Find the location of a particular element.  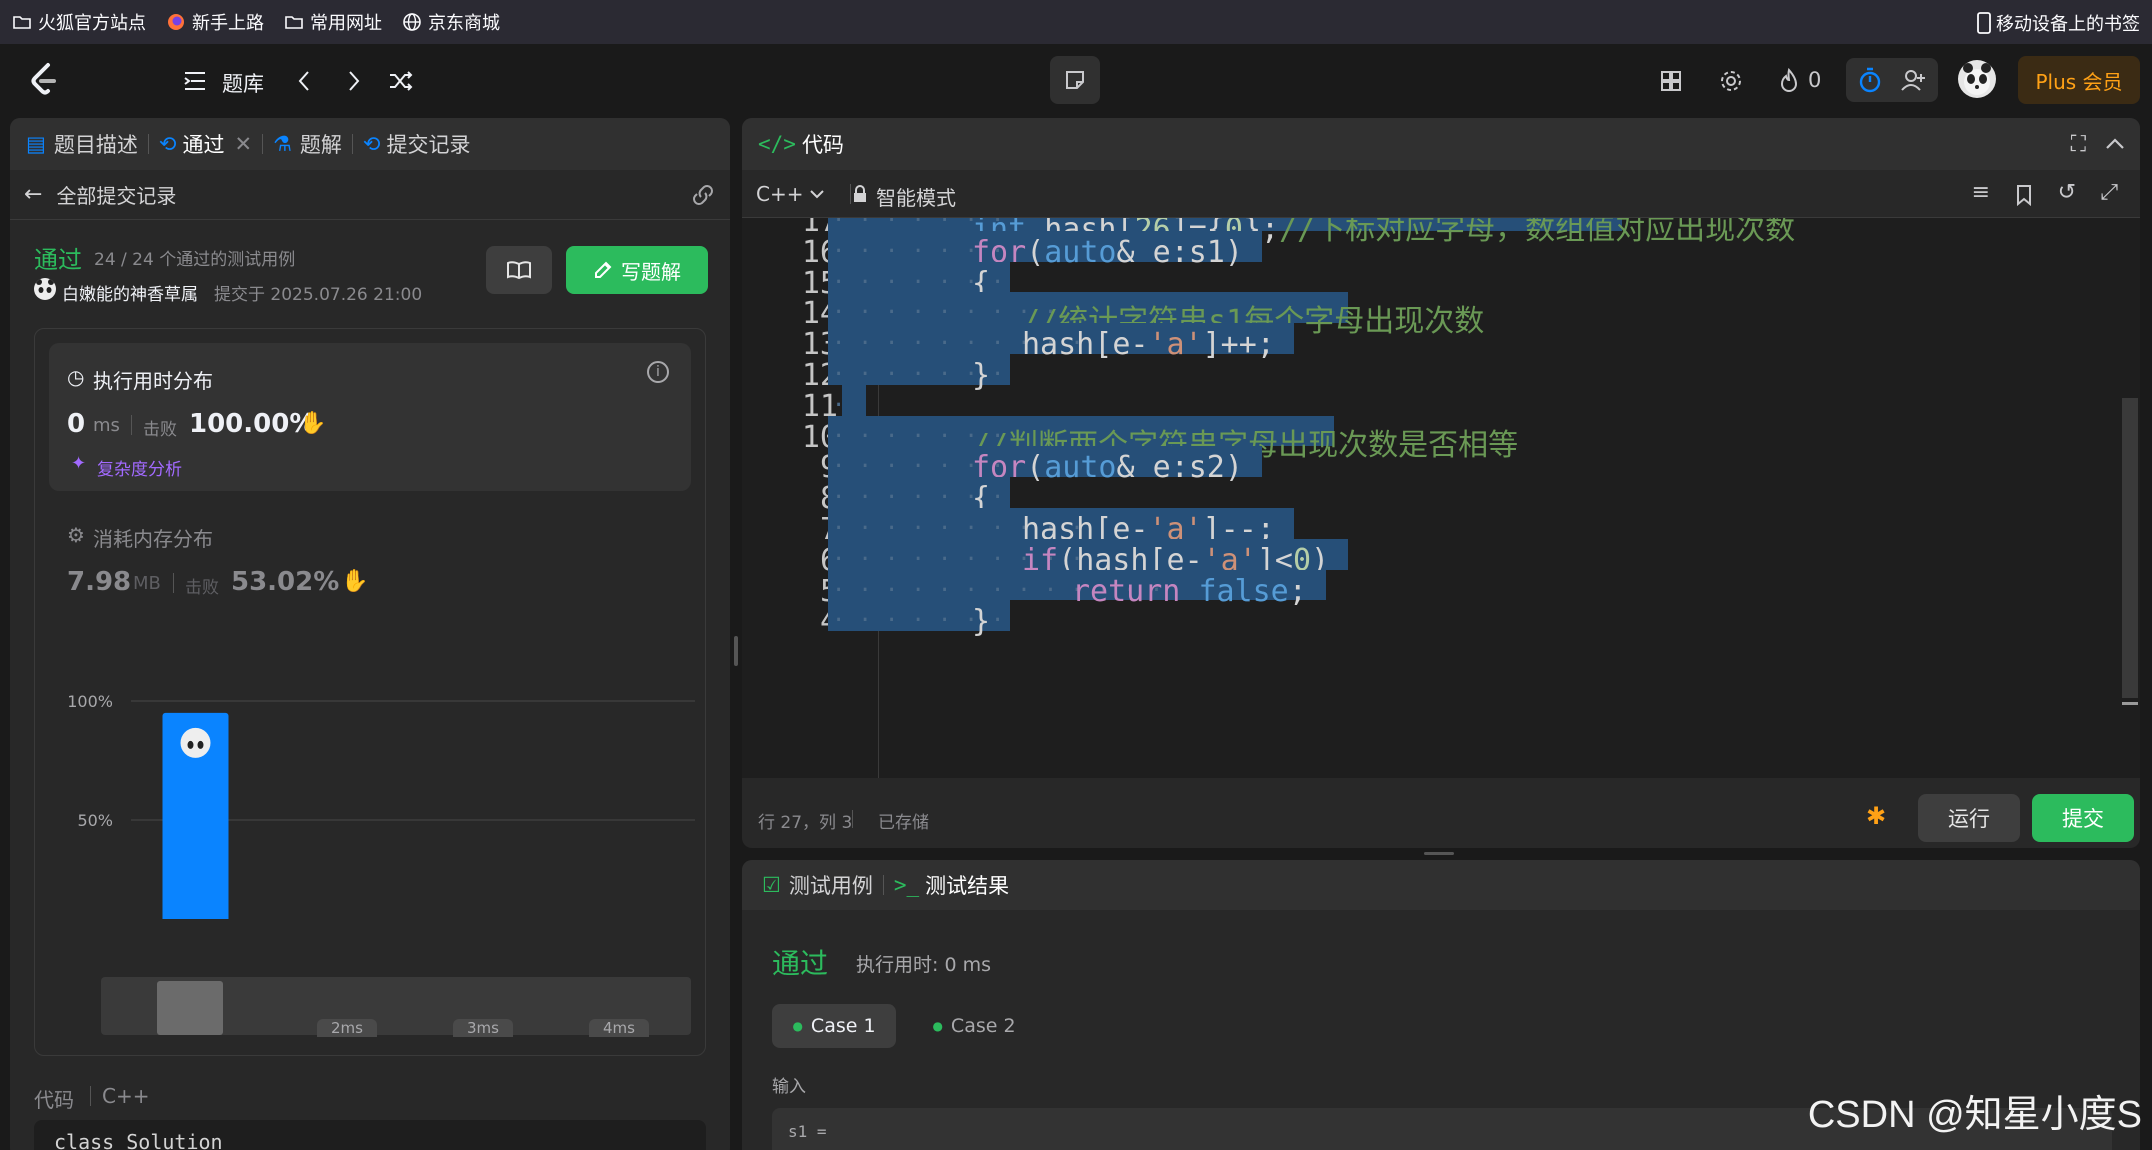

layout-icon is located at coordinates (1671, 81).